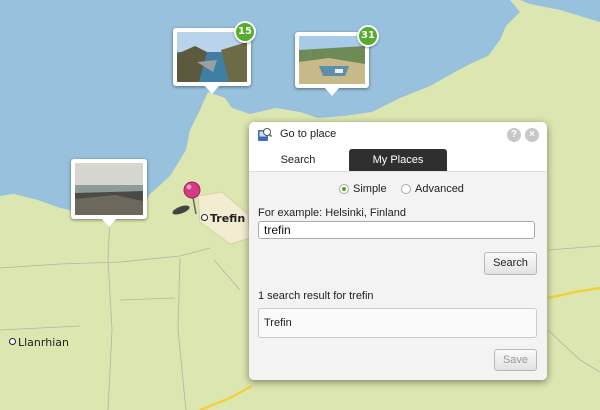 This screenshot has height=410, width=600. I want to click on radio-label: Advanced, so click(439, 189).